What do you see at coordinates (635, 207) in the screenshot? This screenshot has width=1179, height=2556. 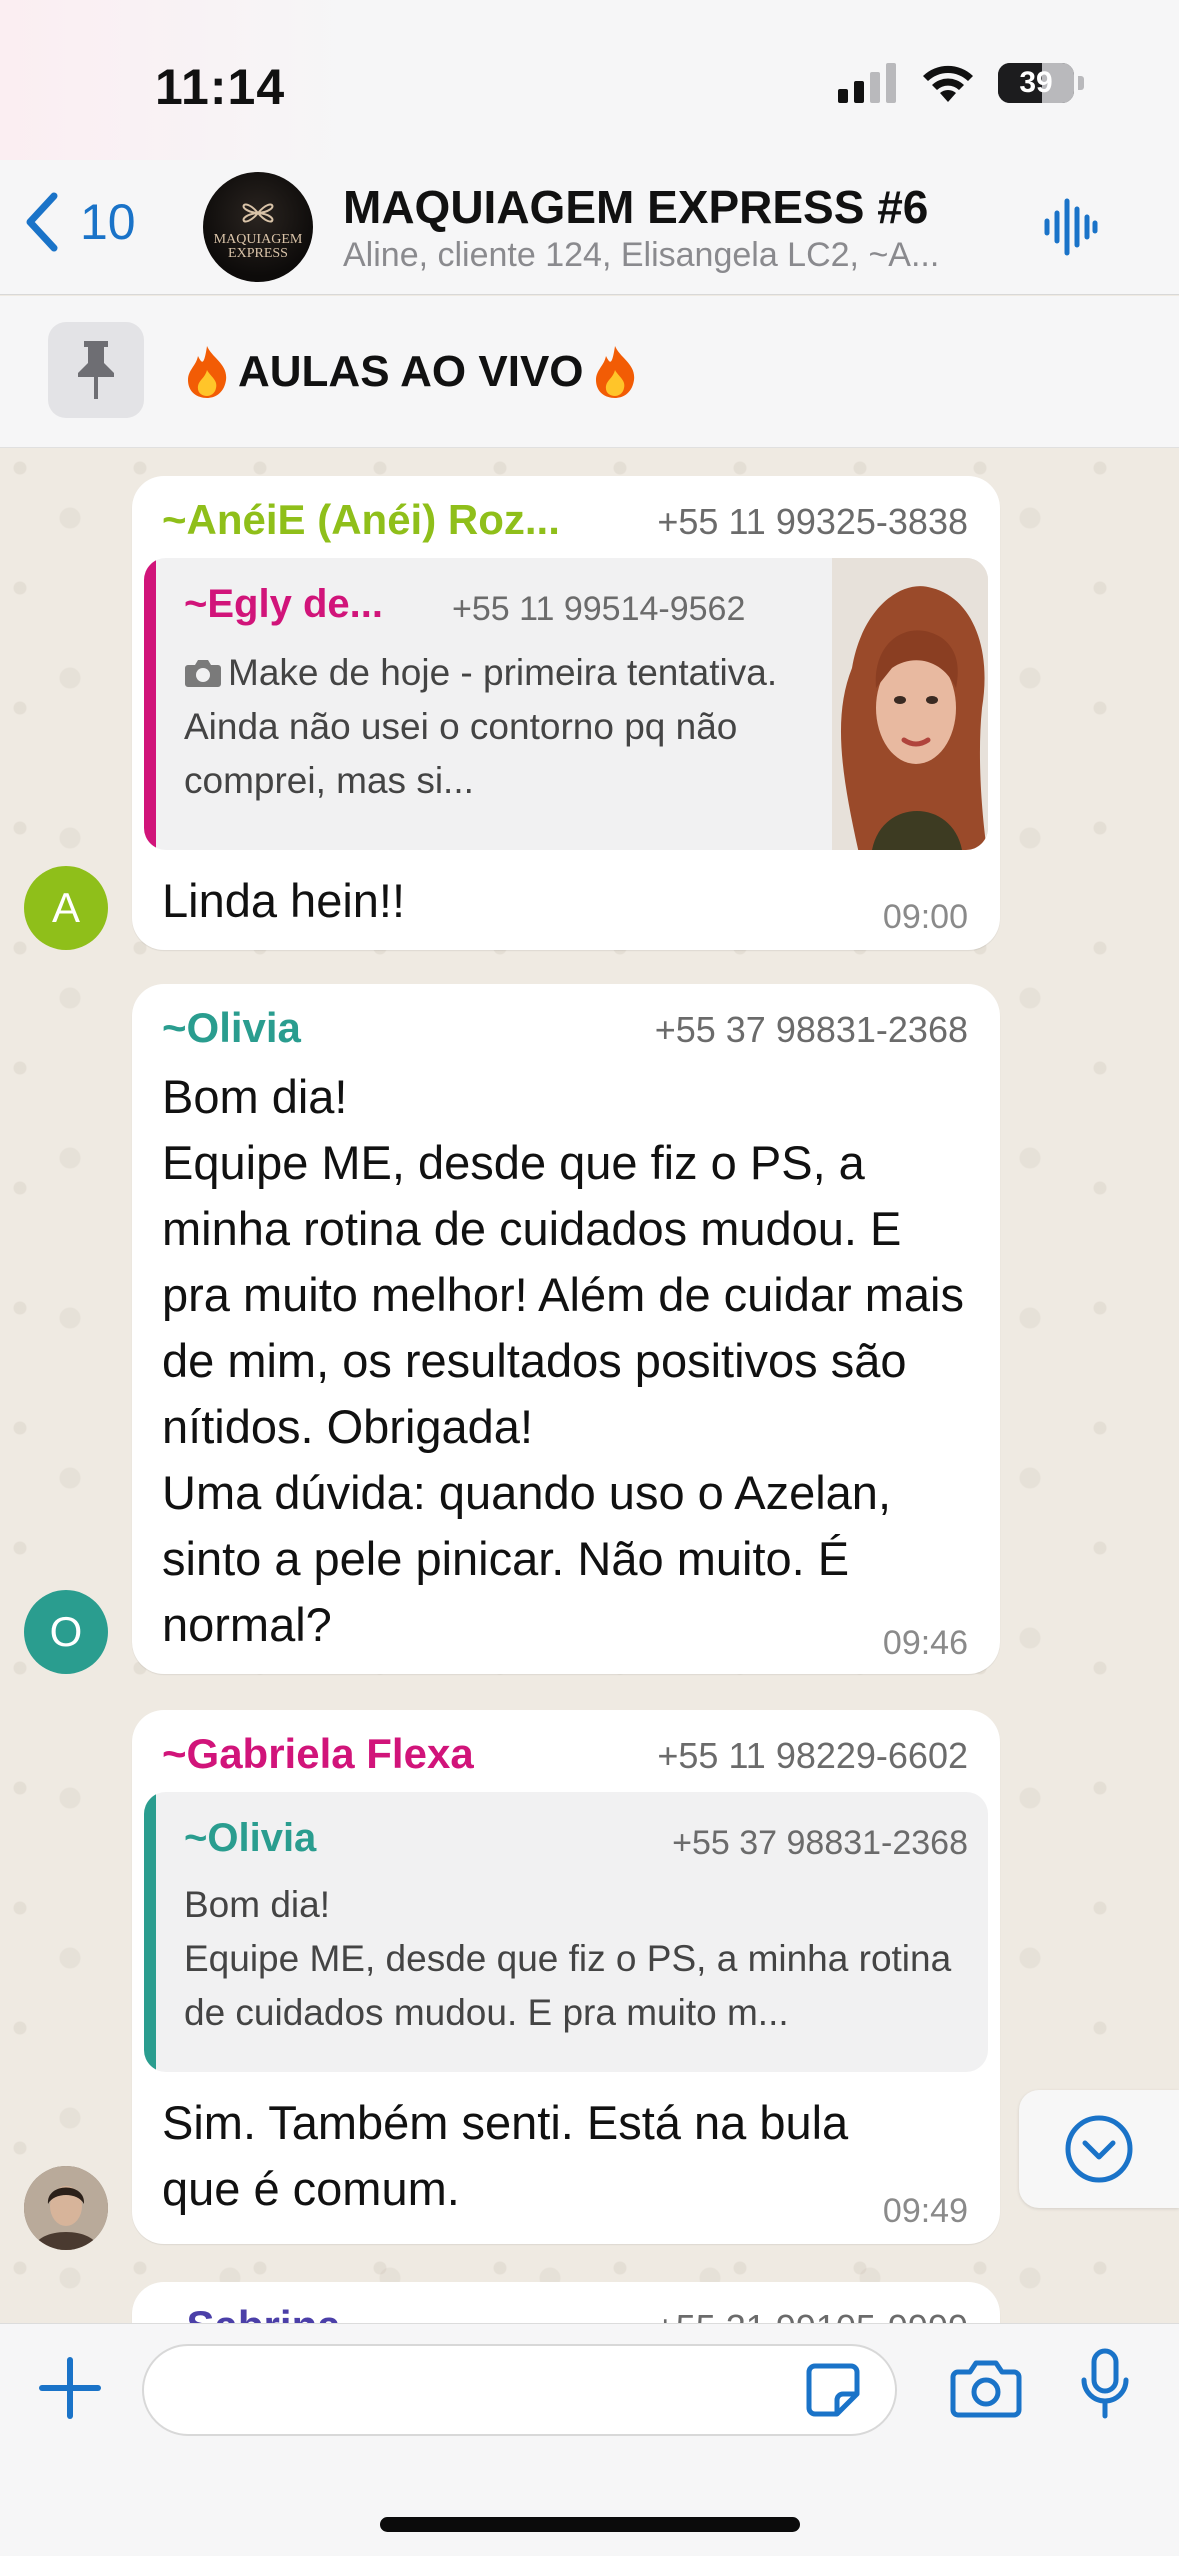 I see `group-title: MAQUIAGEM EXPRESS #6` at bounding box center [635, 207].